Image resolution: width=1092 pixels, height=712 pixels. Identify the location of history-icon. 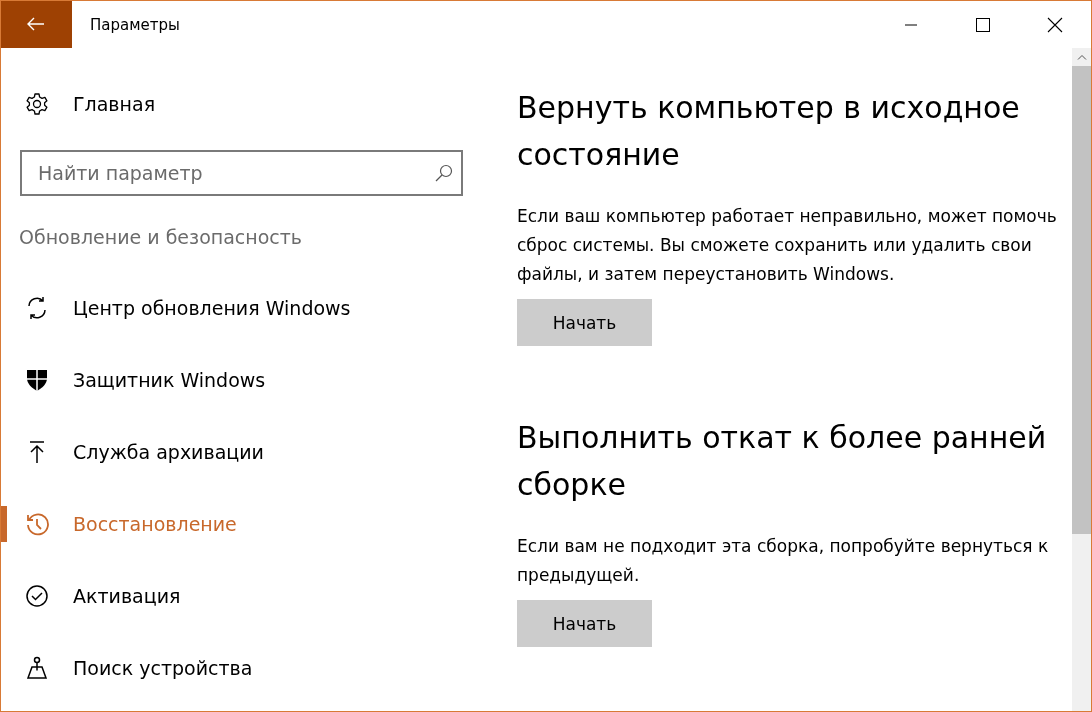
(37, 524).